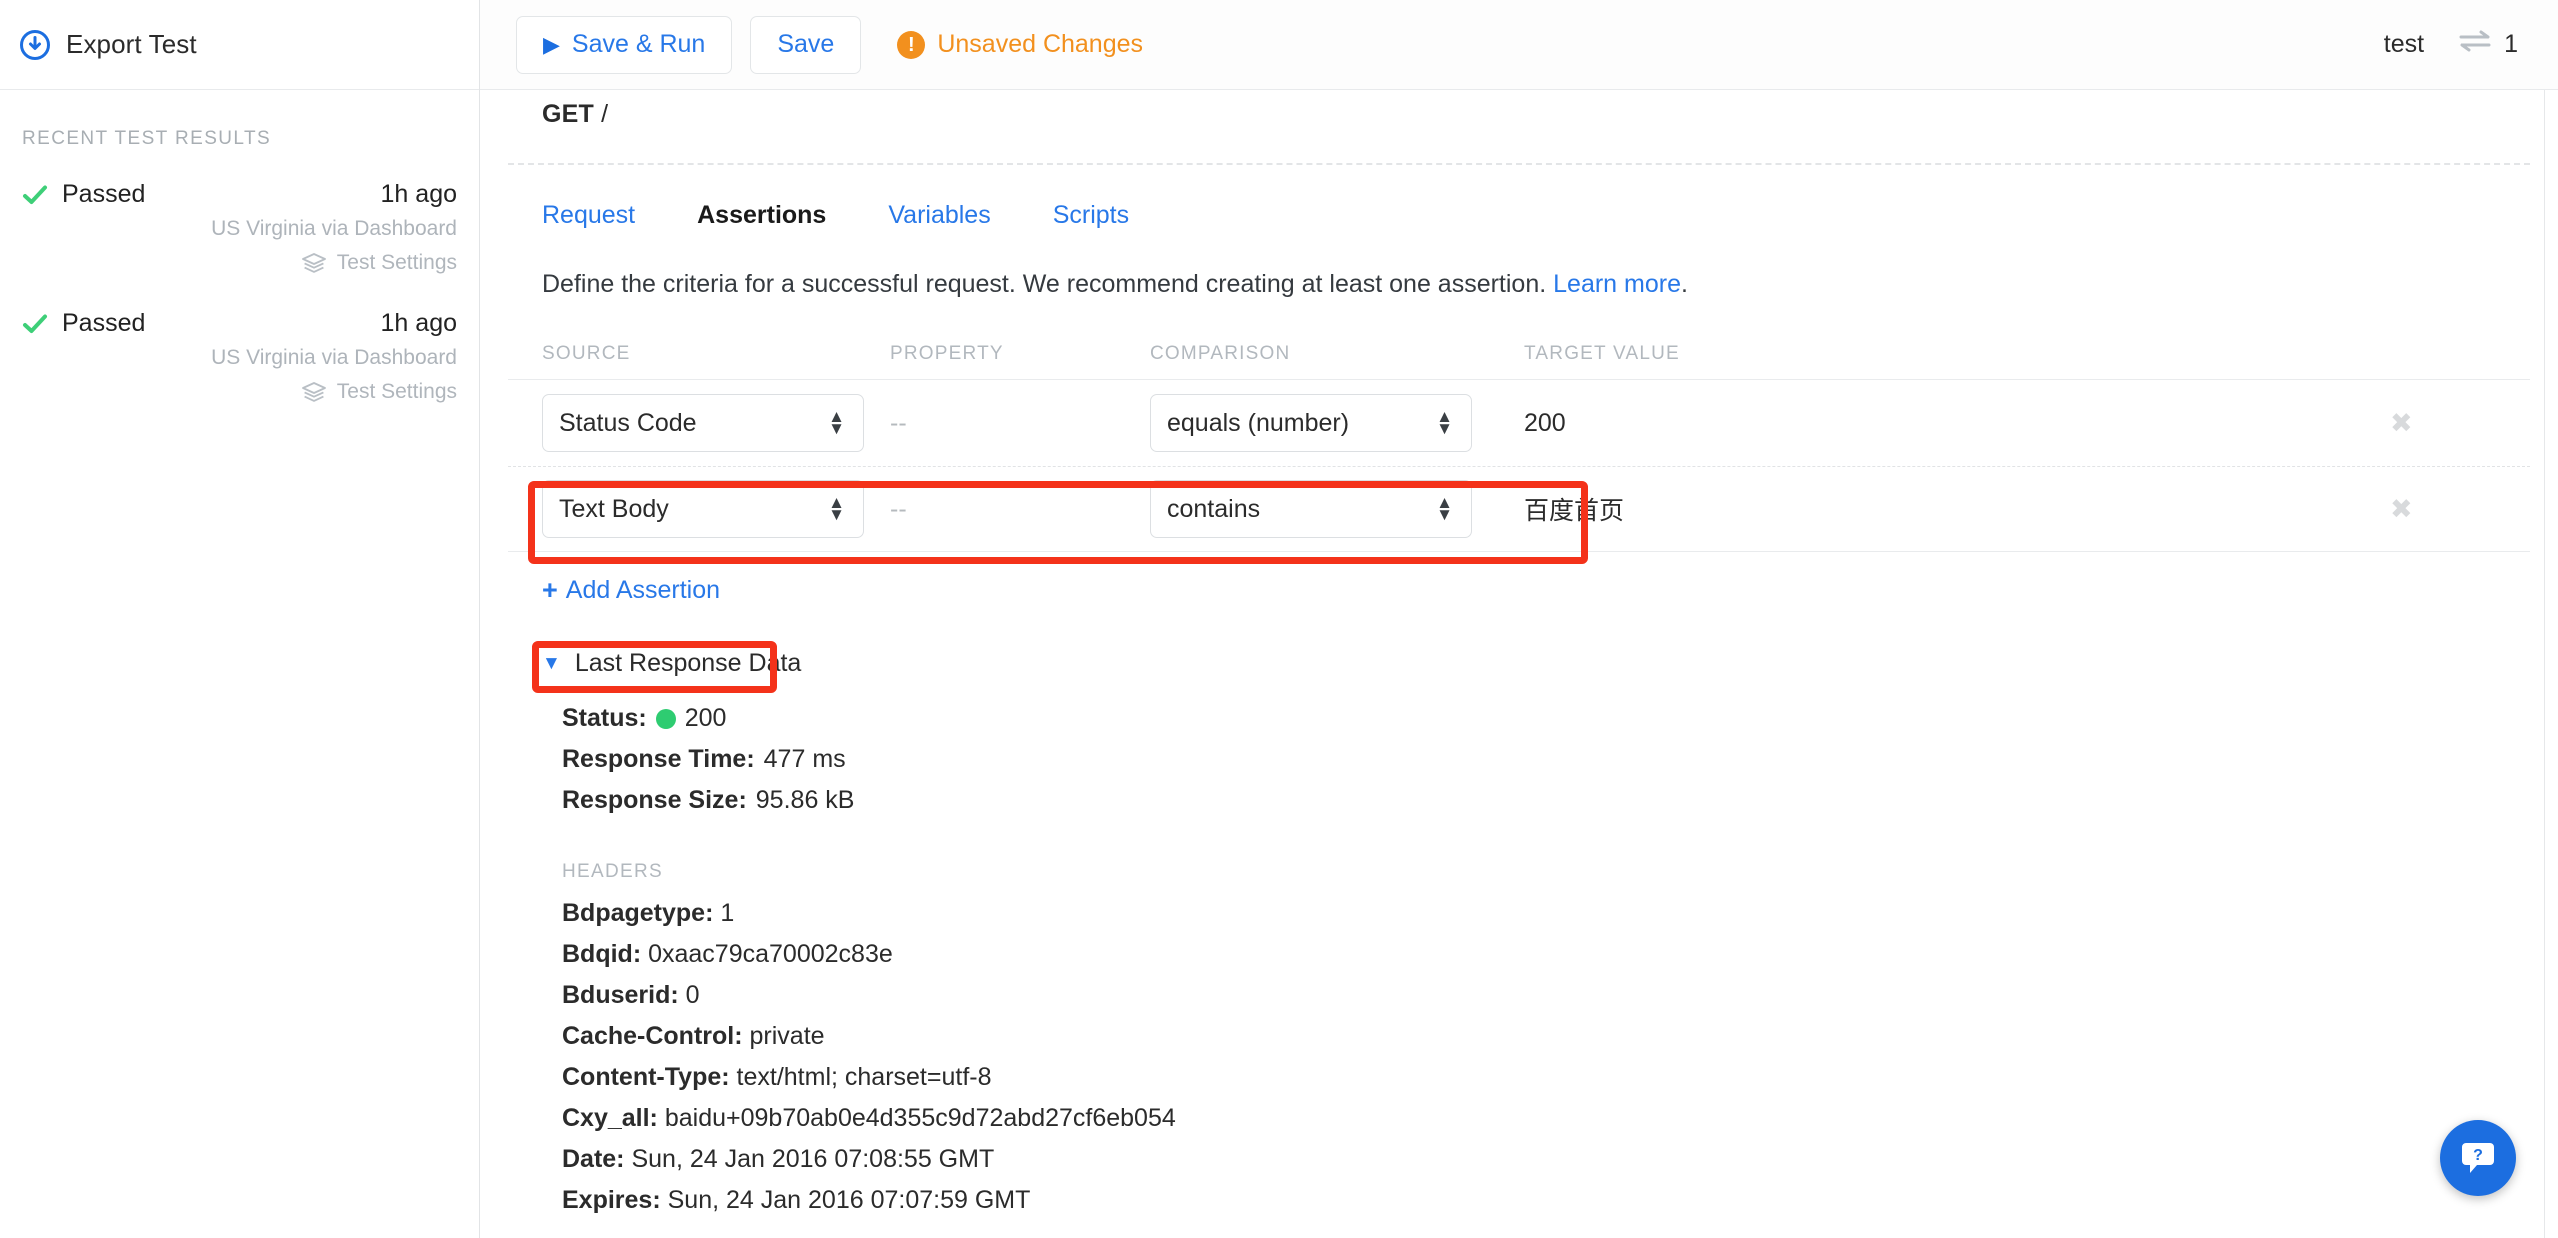 This screenshot has width=2558, height=1238. I want to click on tab-request: Request, so click(588, 215).